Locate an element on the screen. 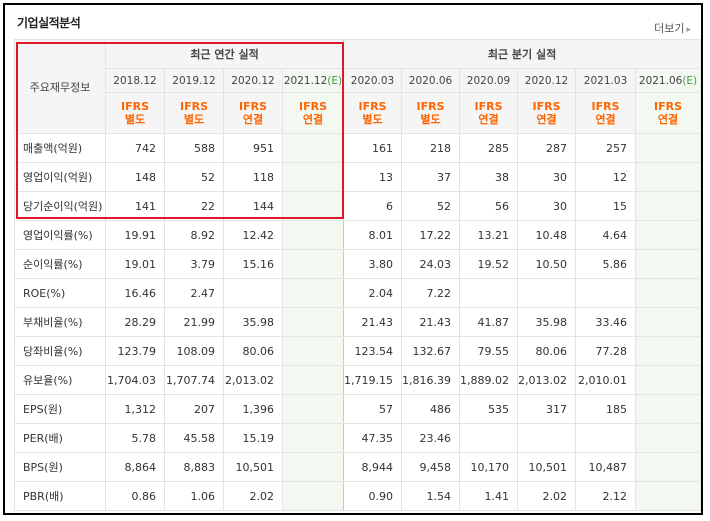  value-cell: 0.90 is located at coordinates (373, 496).